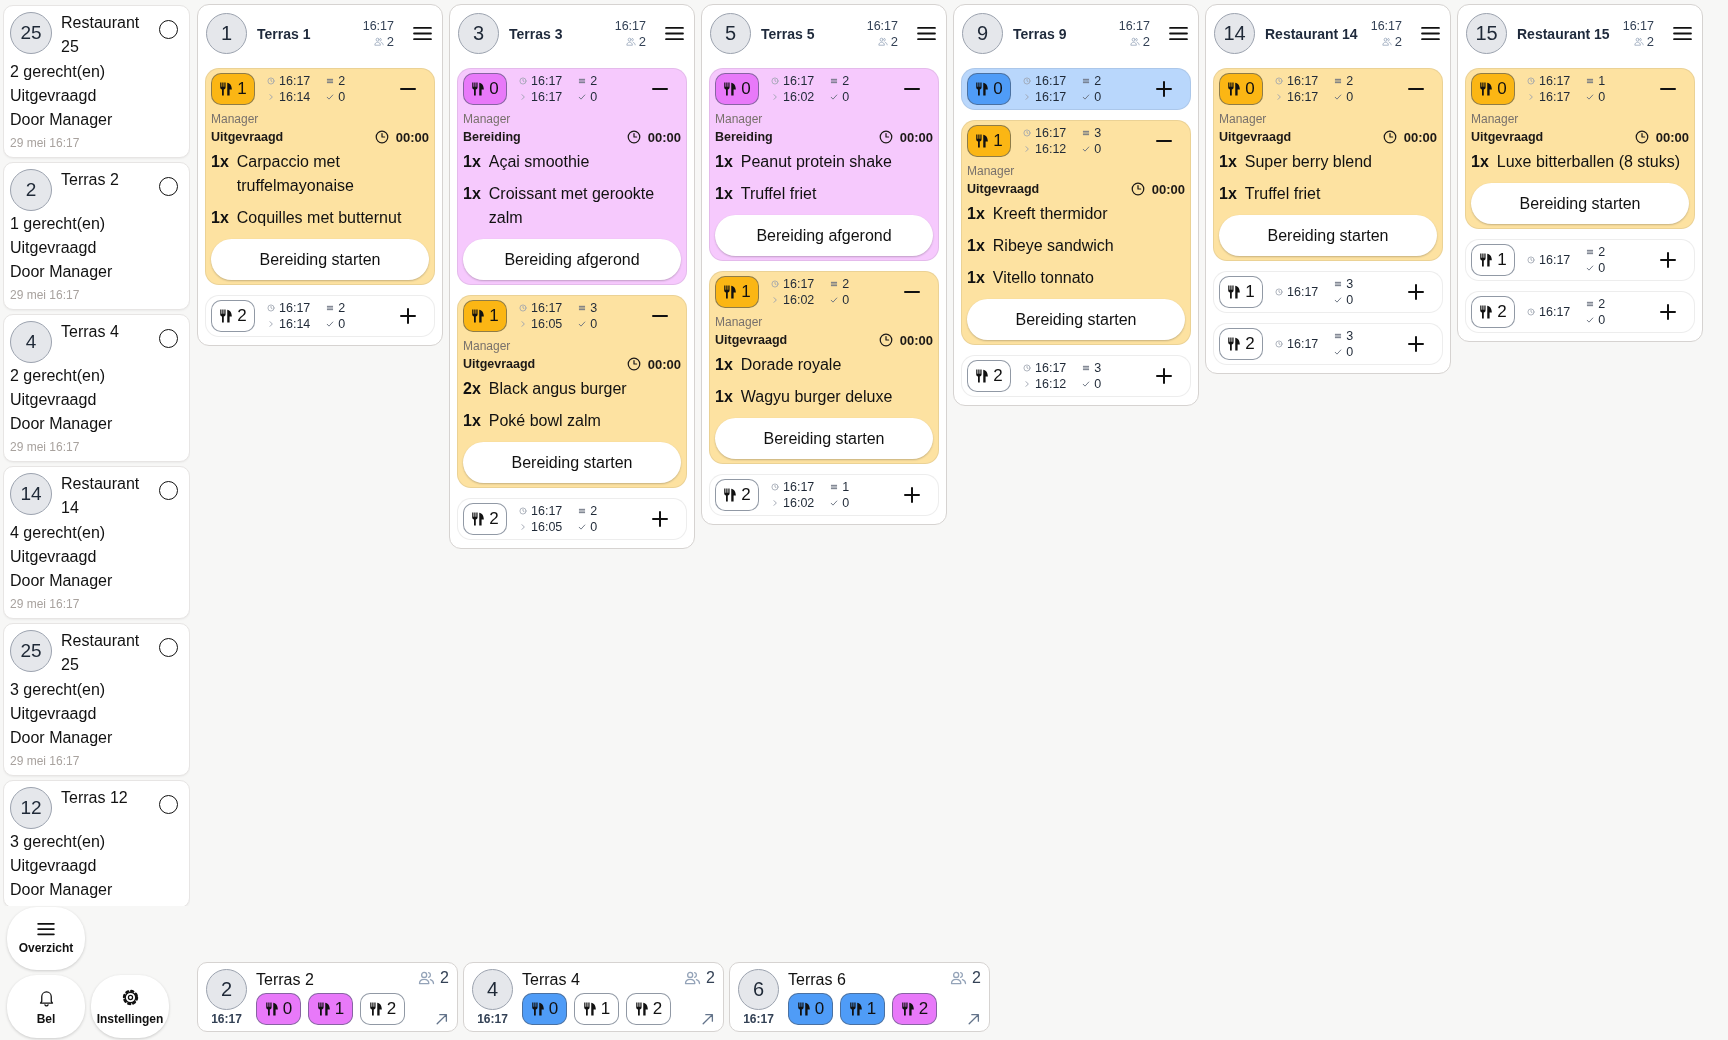 The image size is (1728, 1040). What do you see at coordinates (46, 1006) in the screenshot?
I see `bell-button: Bel` at bounding box center [46, 1006].